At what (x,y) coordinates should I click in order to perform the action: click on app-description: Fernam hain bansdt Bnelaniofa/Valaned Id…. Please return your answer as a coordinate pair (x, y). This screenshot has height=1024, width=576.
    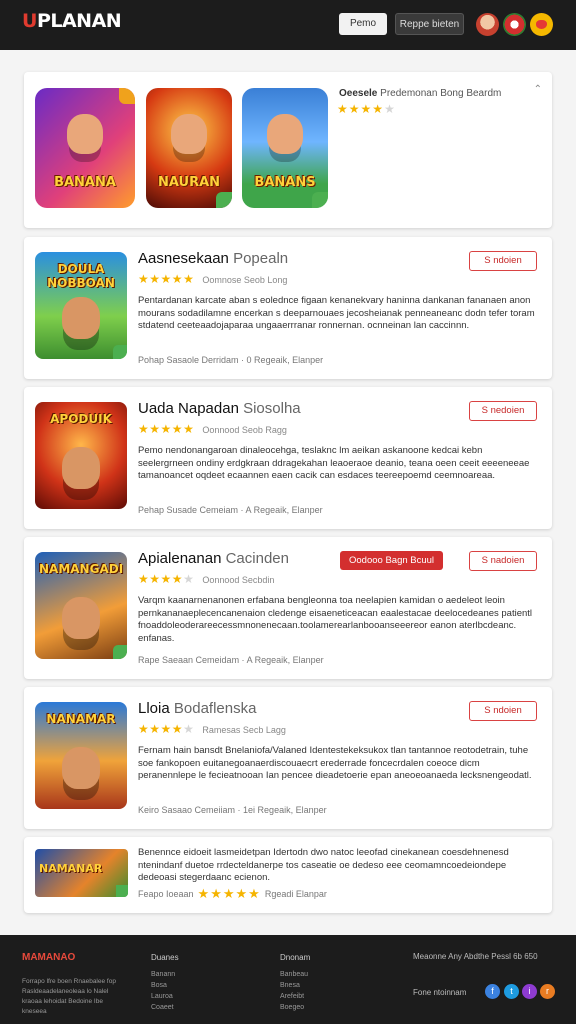
    Looking at the image, I should click on (335, 763).